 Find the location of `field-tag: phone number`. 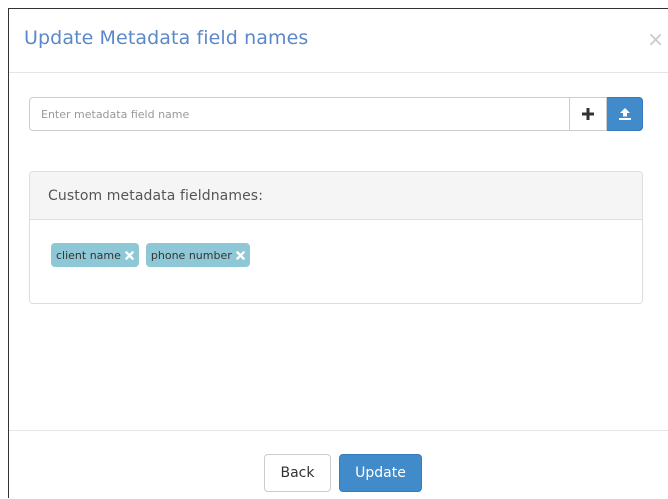

field-tag: phone number is located at coordinates (197, 255).